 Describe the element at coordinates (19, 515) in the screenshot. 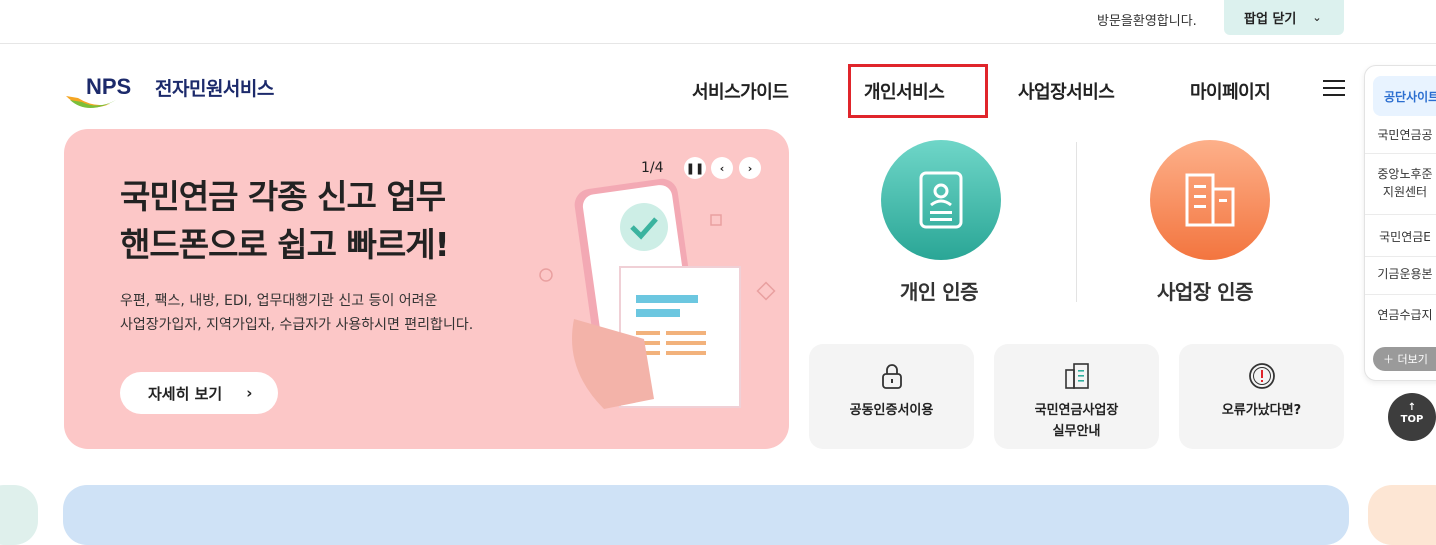

I see `bottom-strip-left` at that location.